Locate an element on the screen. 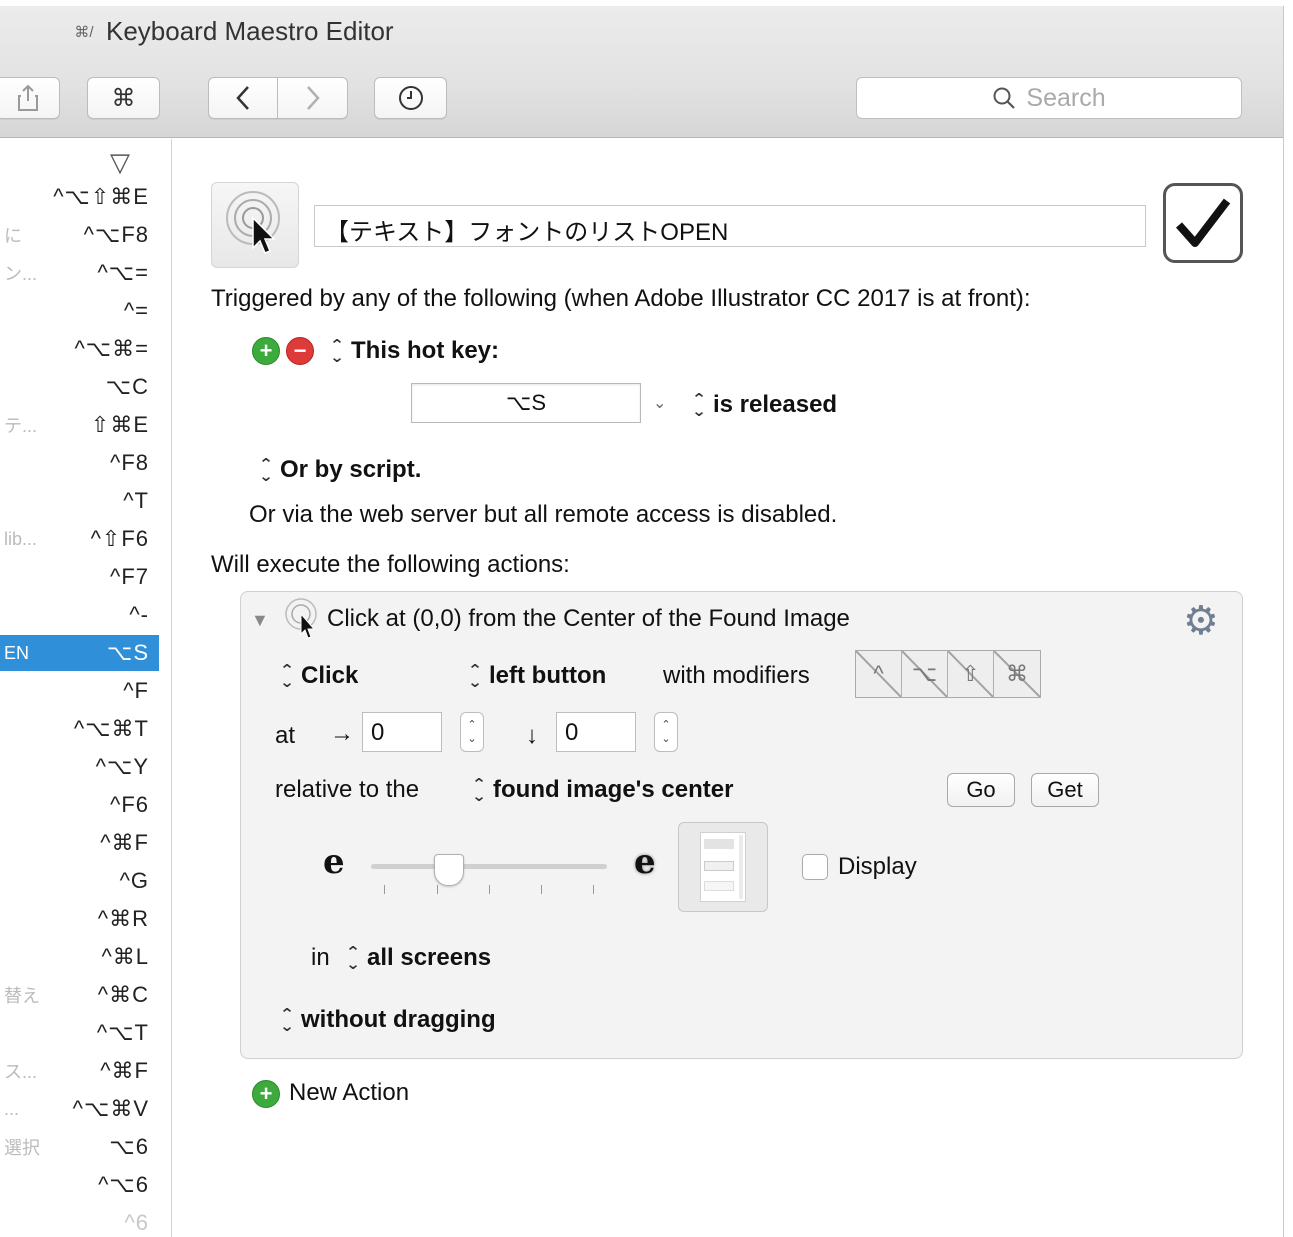  history-button is located at coordinates (410, 98).